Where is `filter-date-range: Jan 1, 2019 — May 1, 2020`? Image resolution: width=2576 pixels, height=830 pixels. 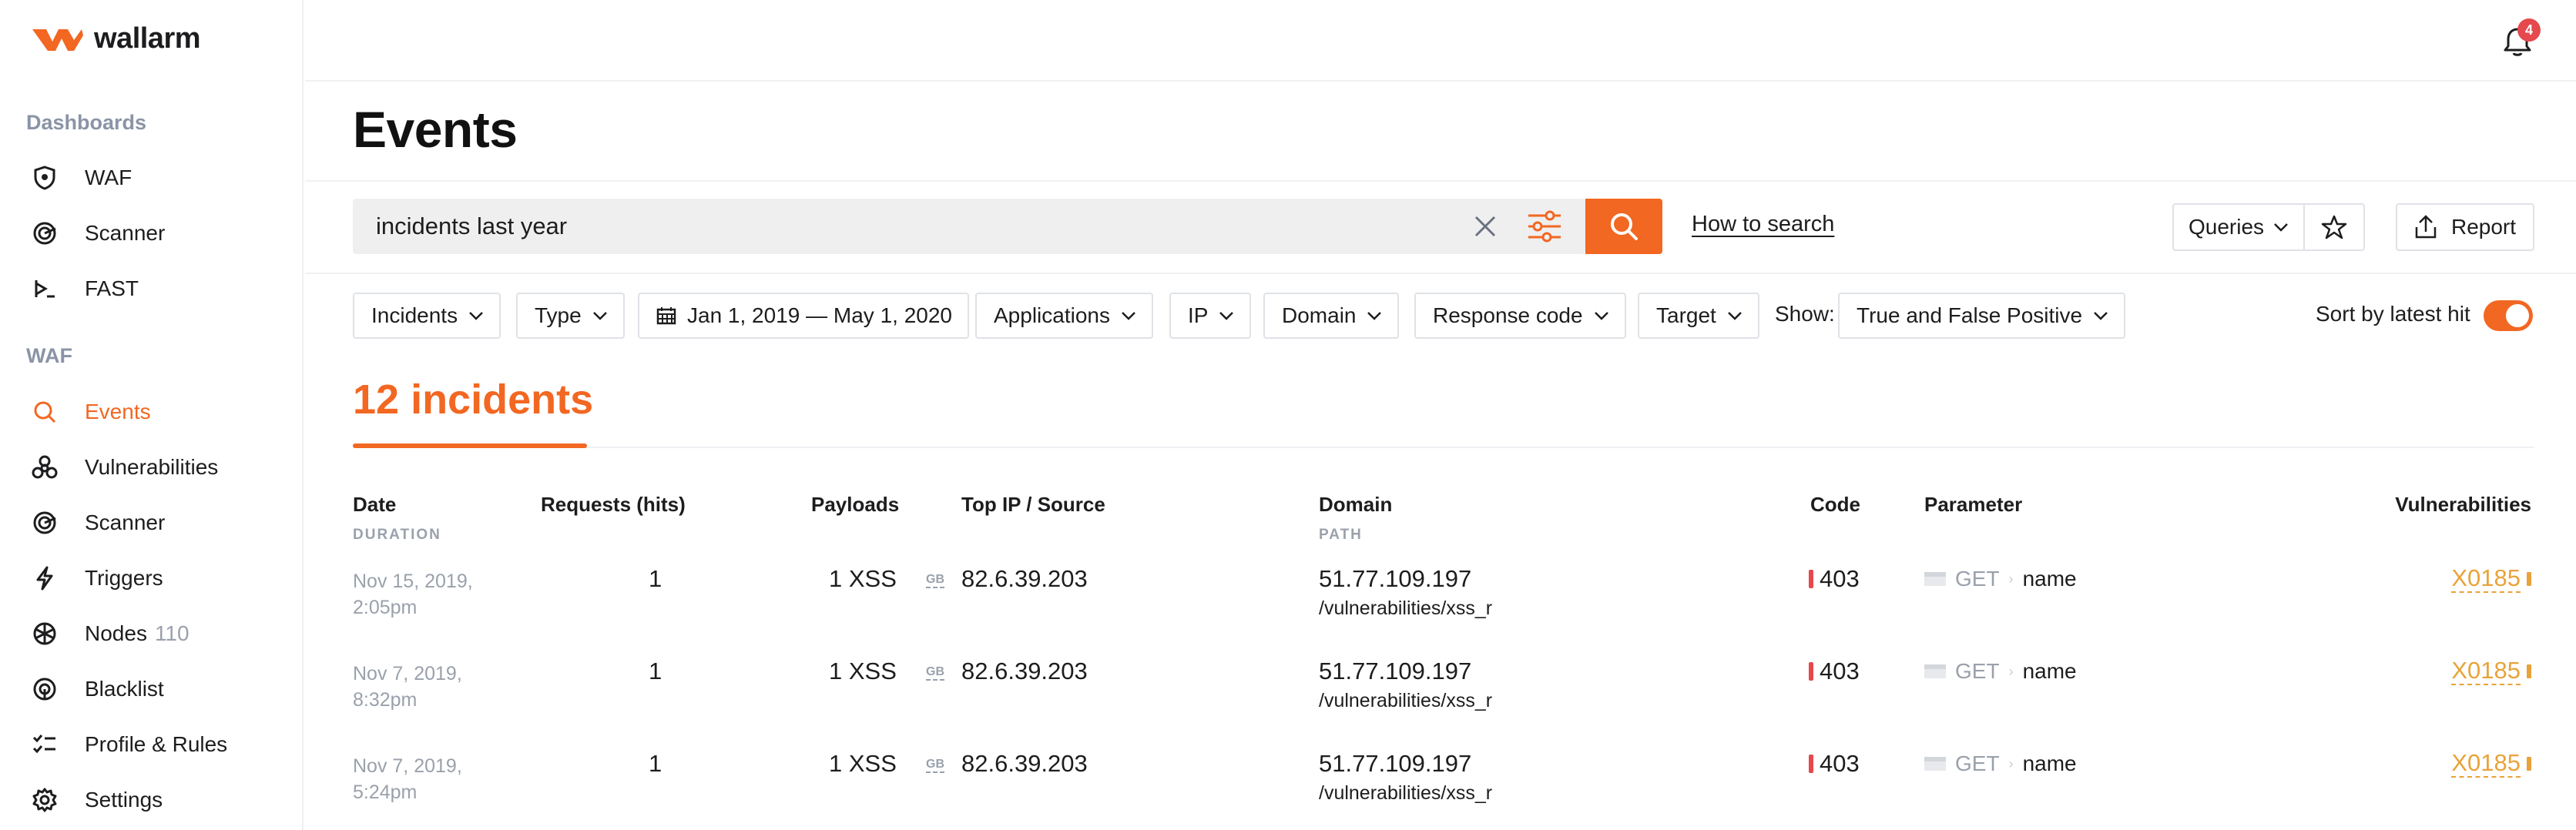 filter-date-range: Jan 1, 2019 — May 1, 2020 is located at coordinates (803, 316).